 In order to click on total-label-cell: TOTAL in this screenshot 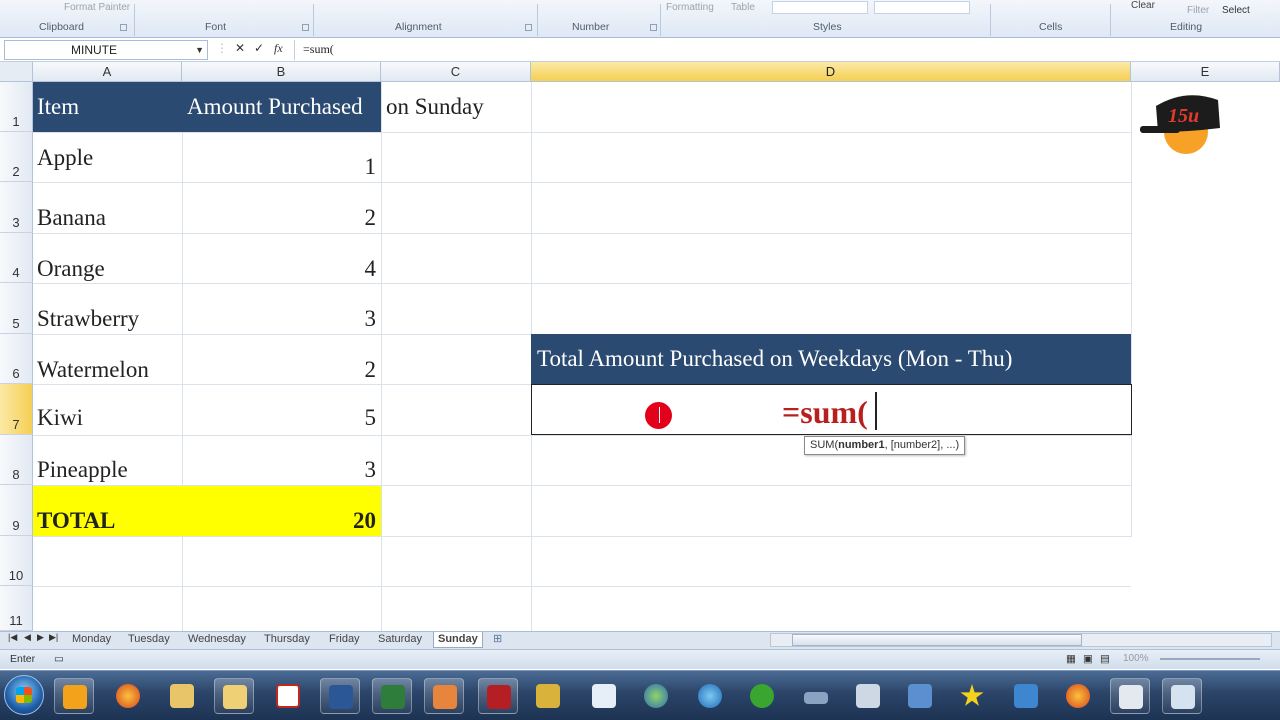, I will do `click(76, 521)`.